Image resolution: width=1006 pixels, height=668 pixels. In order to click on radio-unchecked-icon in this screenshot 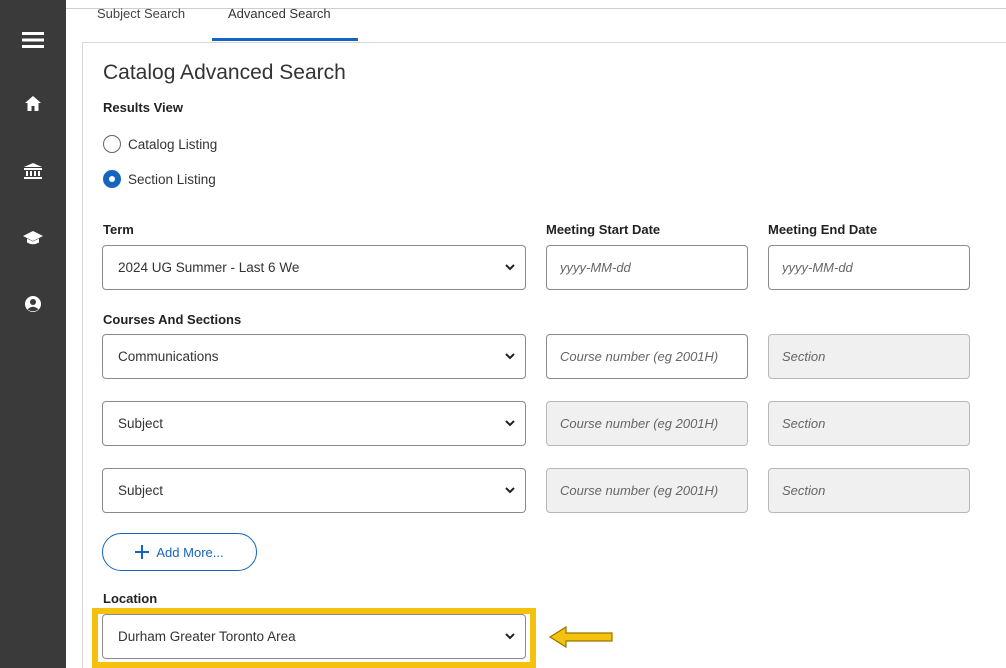, I will do `click(112, 144)`.